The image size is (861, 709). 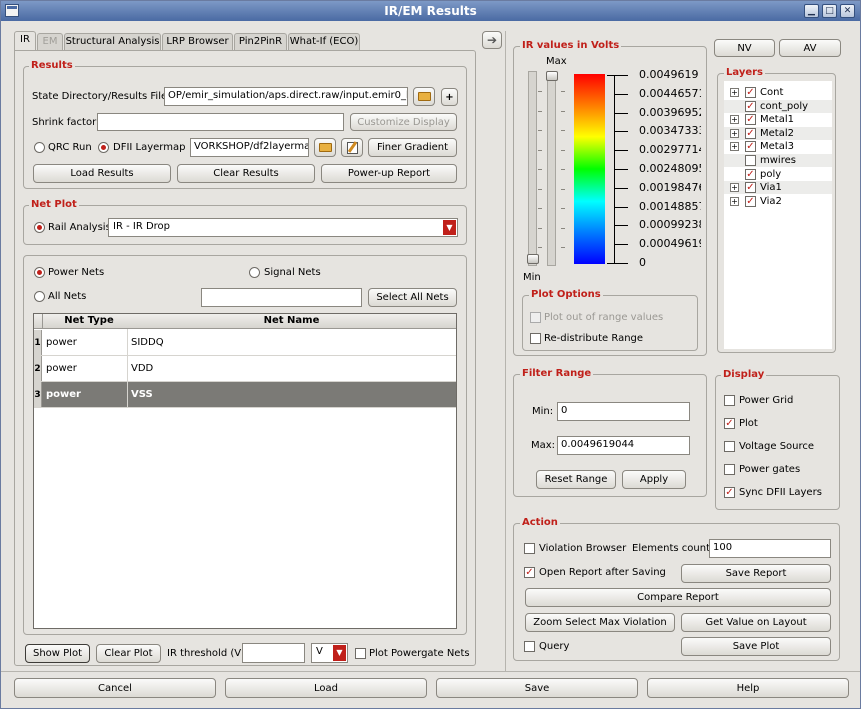 I want to click on tab-what-if-eco: What-If (ECO), so click(x=324, y=42).